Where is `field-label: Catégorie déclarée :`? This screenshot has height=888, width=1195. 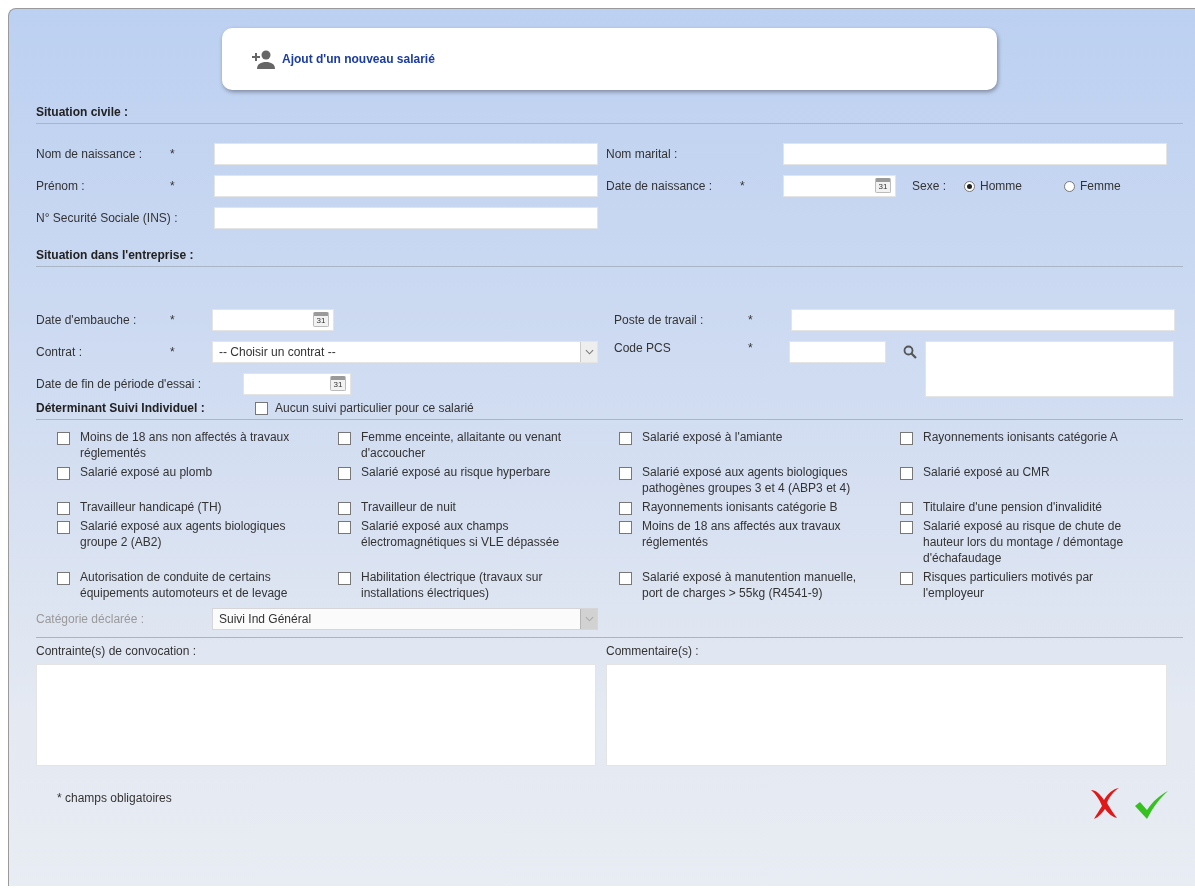
field-label: Catégorie déclarée : is located at coordinates (91, 619).